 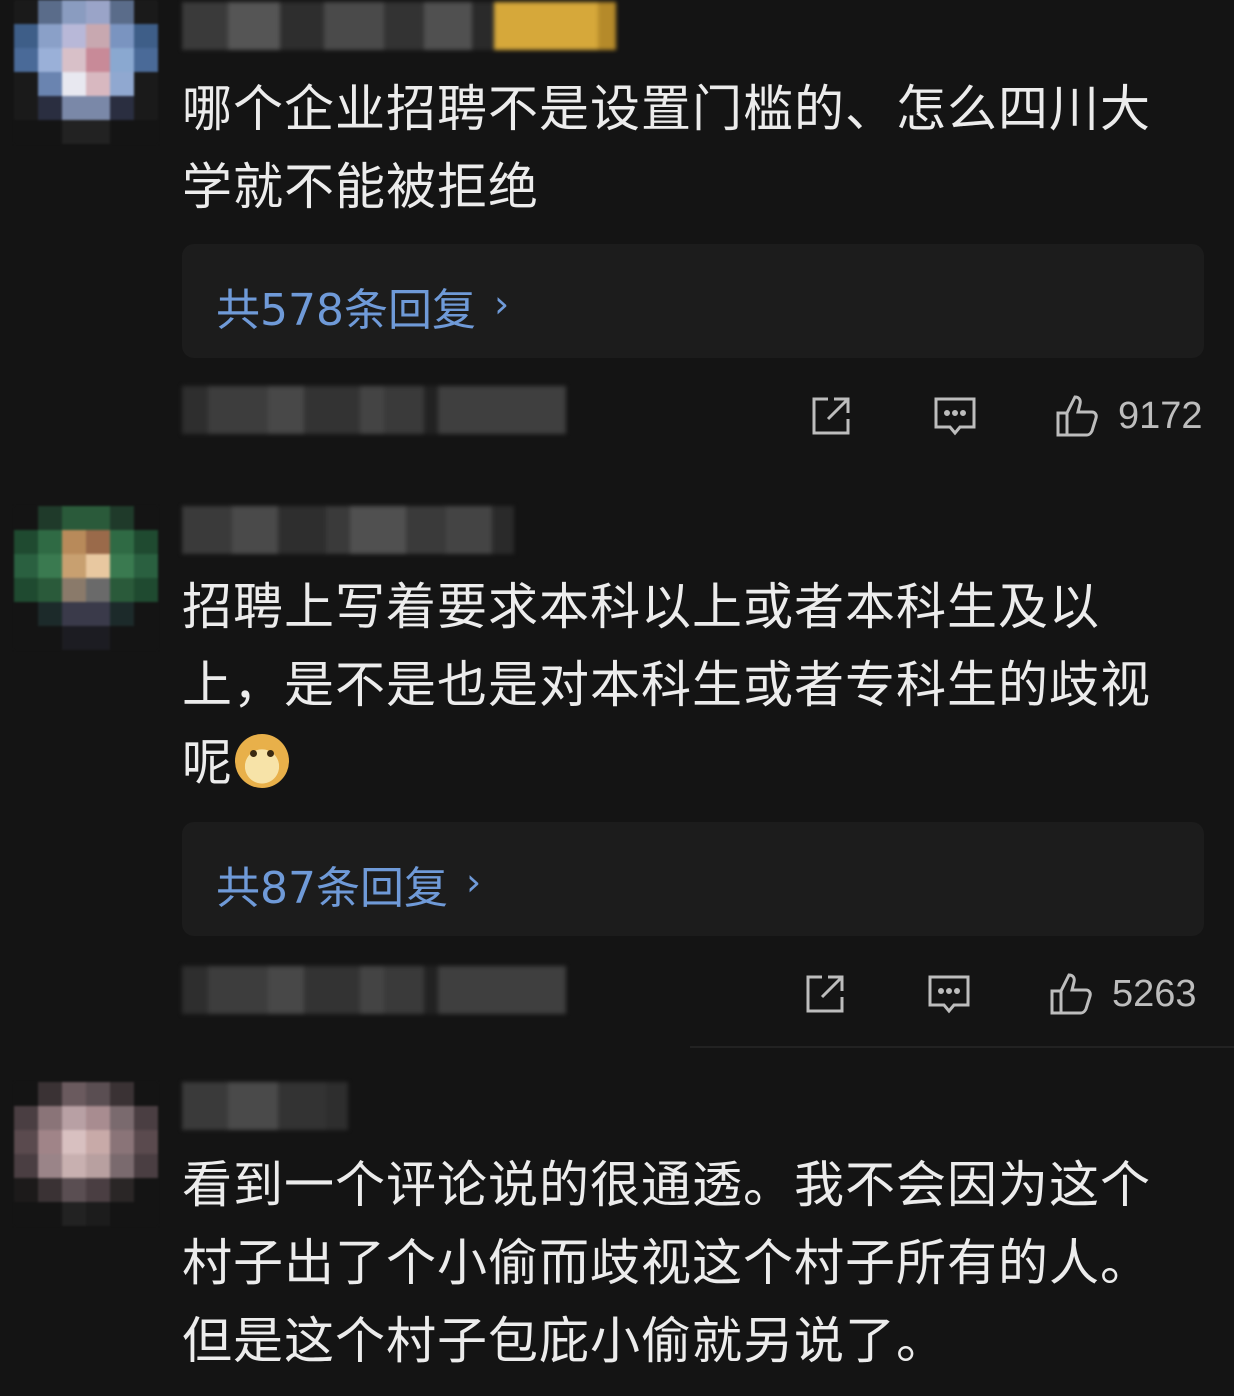 I want to click on username-obscured, so click(x=265, y=1106).